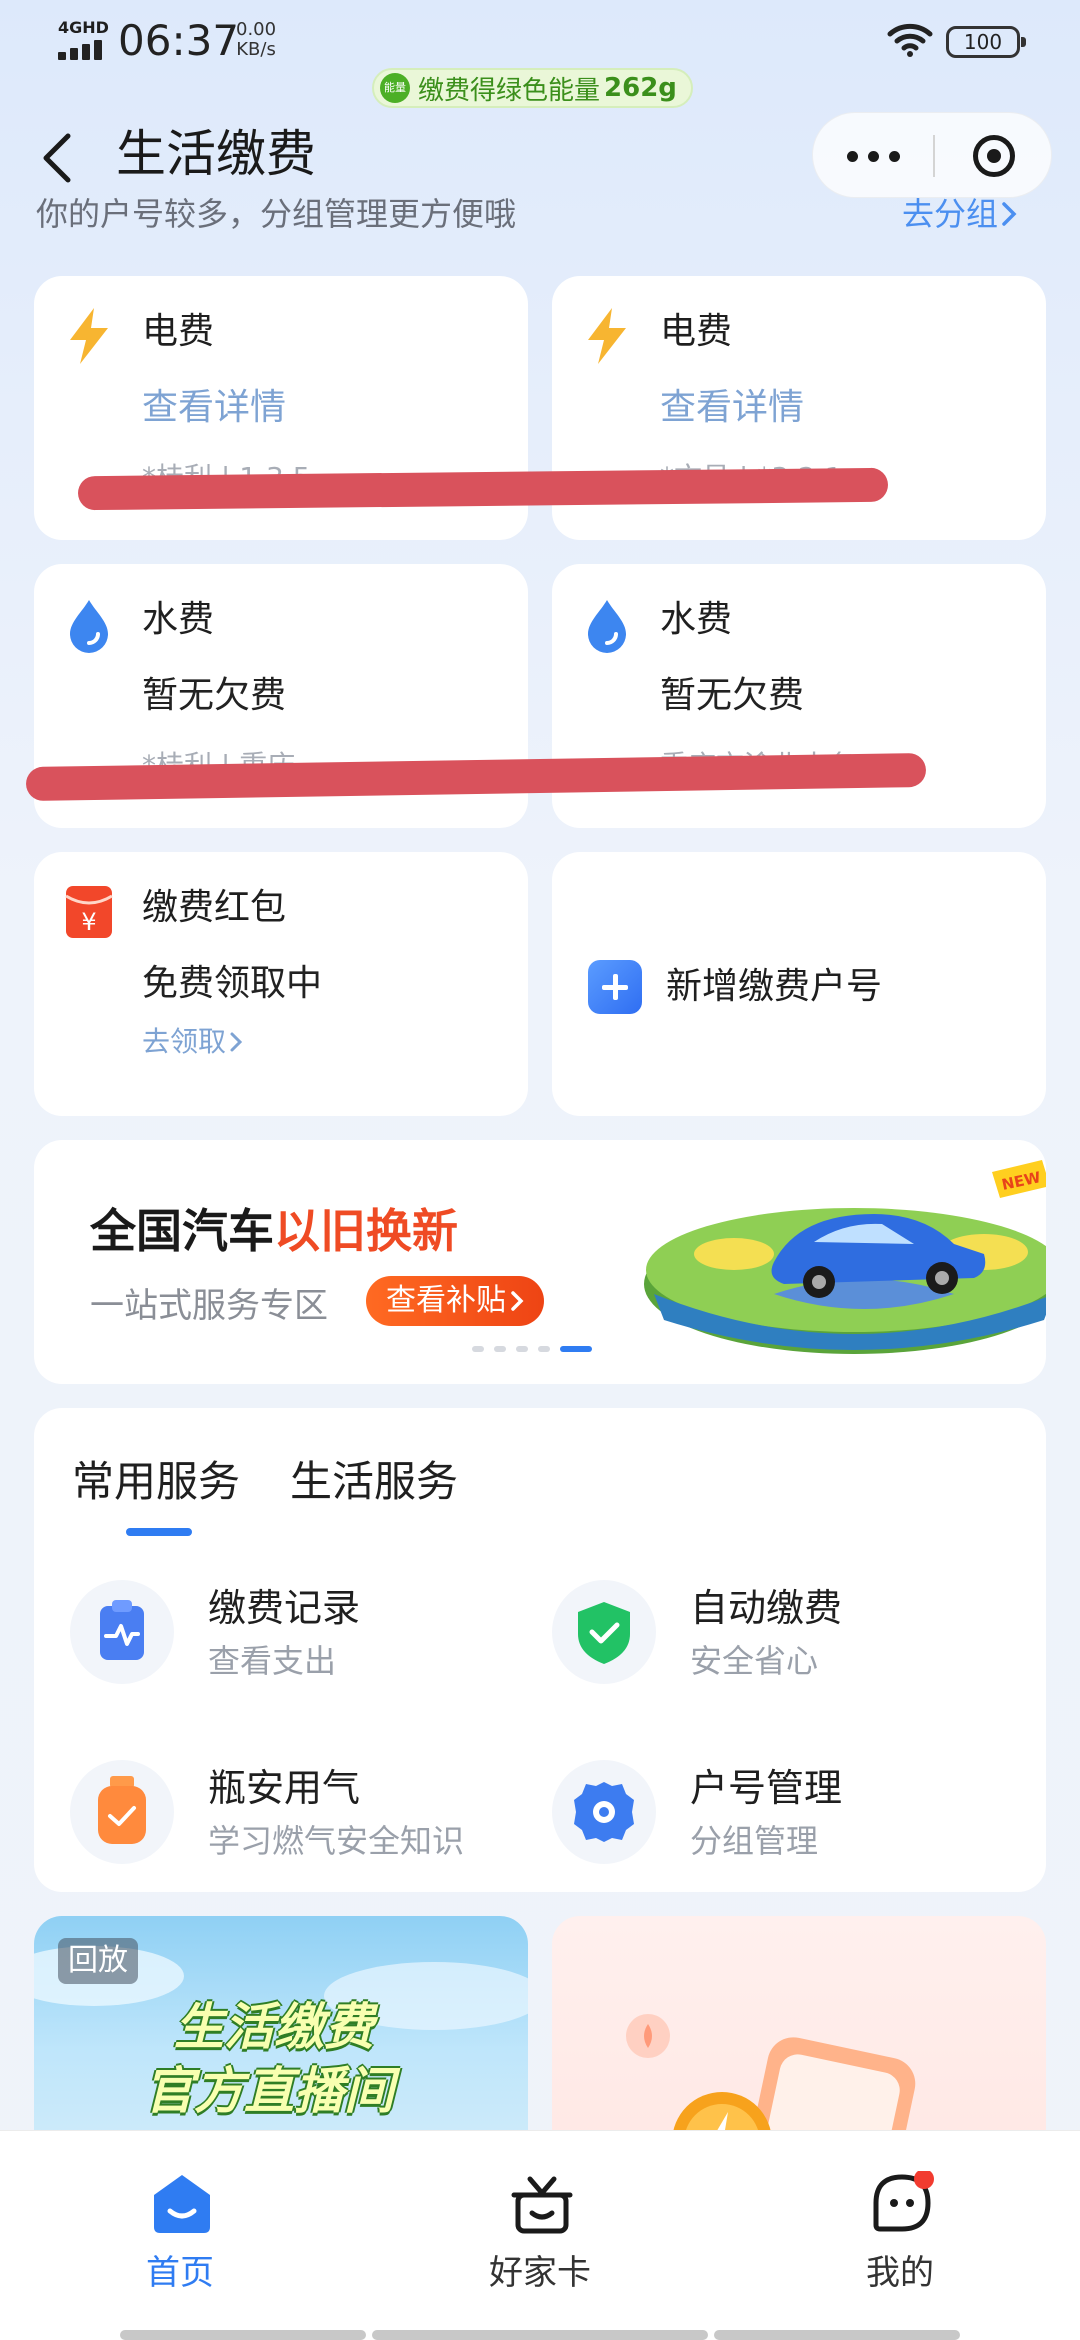  Describe the element at coordinates (542, 2205) in the screenshot. I see `gift-box-icon` at that location.